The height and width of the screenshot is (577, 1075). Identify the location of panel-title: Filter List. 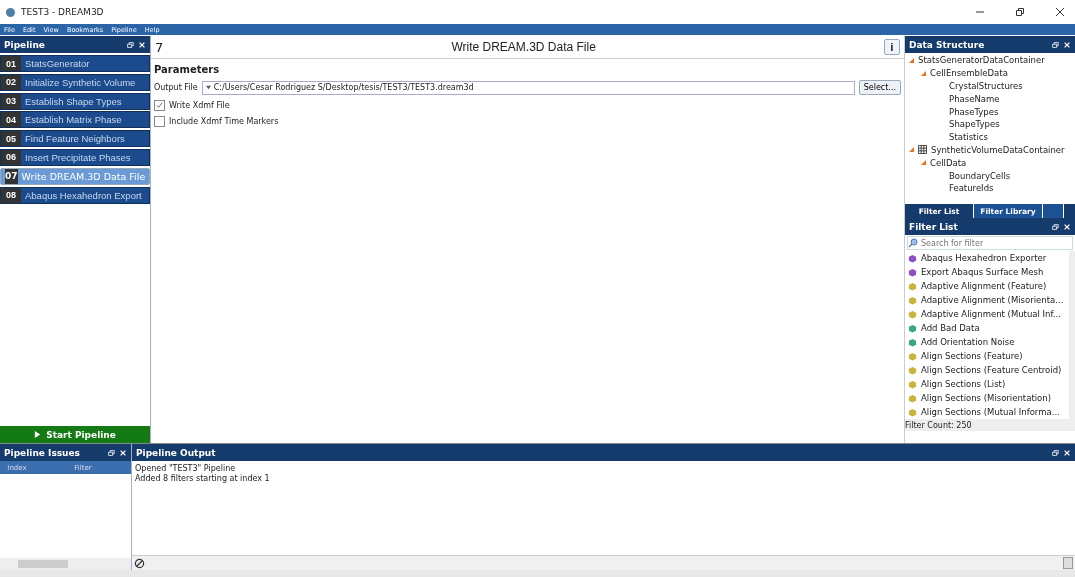
(933, 226).